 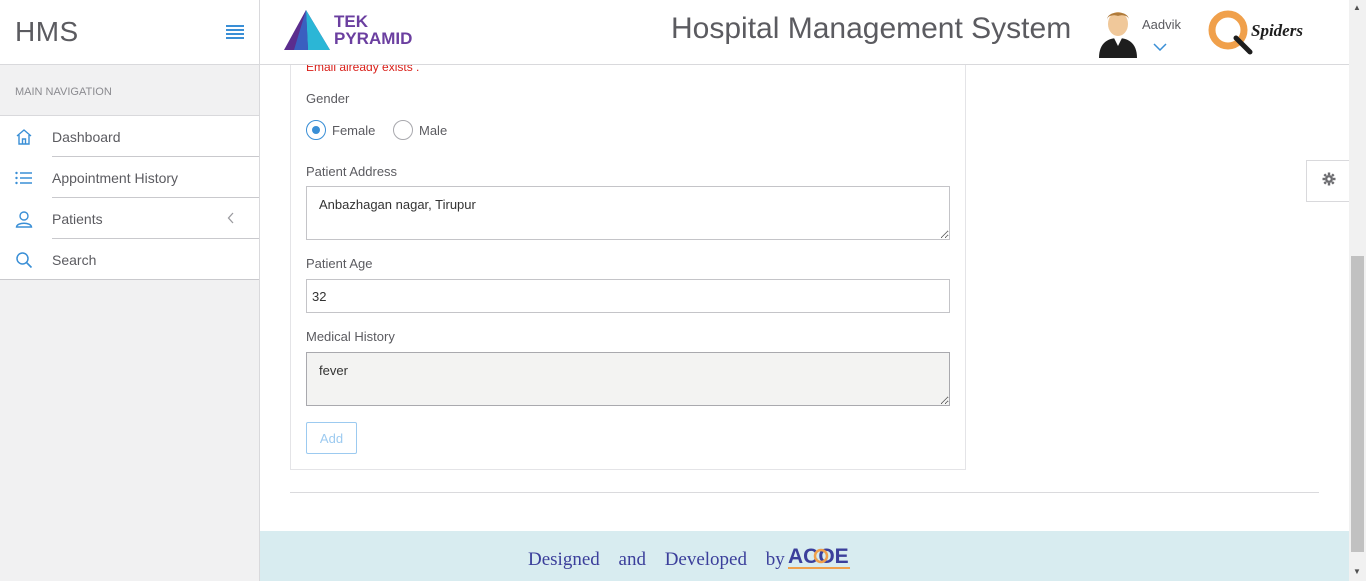 What do you see at coordinates (26, 137) in the screenshot?
I see `home-icon` at bounding box center [26, 137].